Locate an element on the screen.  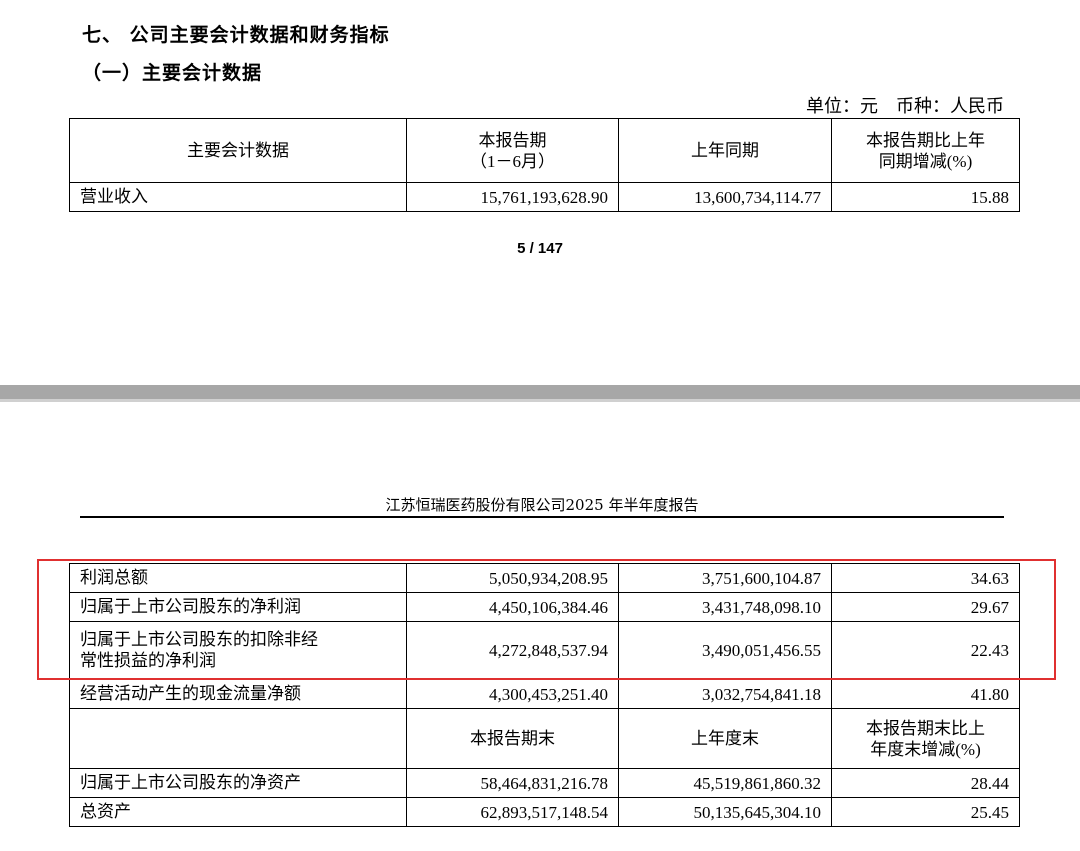
row-current: 62,893,517,148.54 is located at coordinates (512, 812).